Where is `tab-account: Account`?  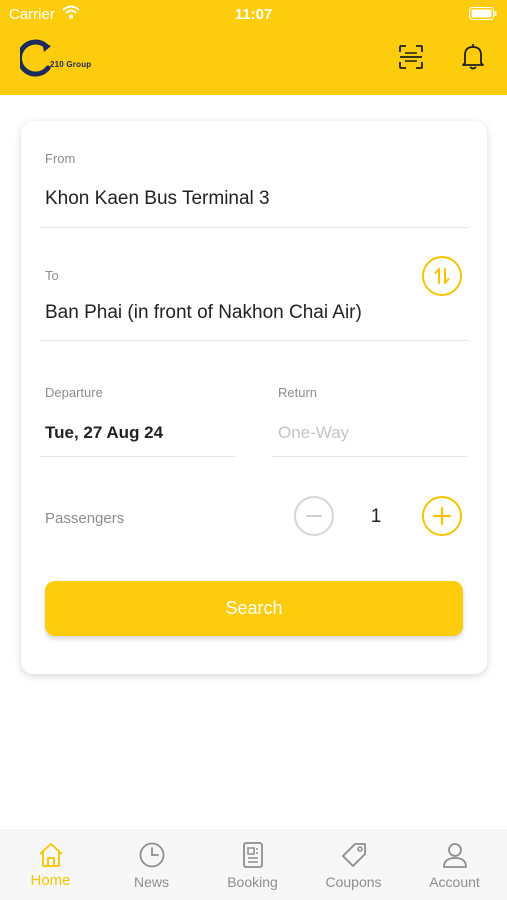
tab-account: Account is located at coordinates (454, 865).